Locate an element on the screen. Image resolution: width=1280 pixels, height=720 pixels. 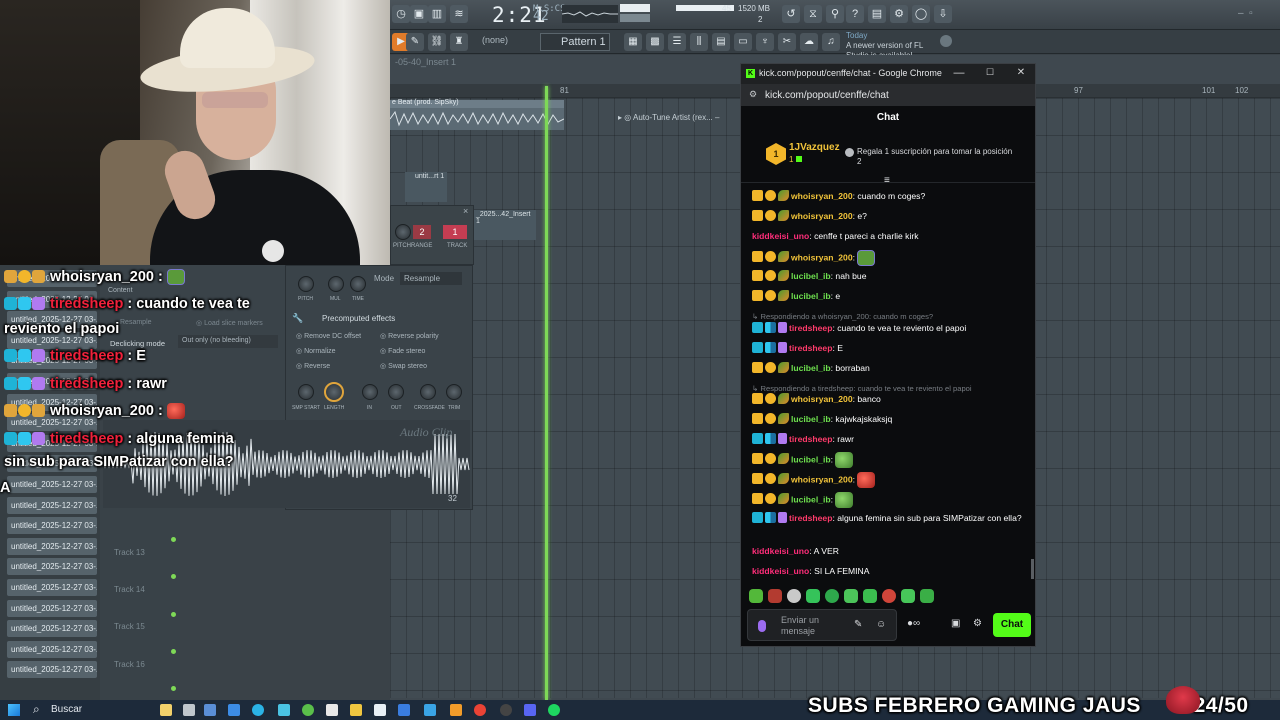
clip-3: _2025...42_Insert 1 is located at coordinates (505, 225).